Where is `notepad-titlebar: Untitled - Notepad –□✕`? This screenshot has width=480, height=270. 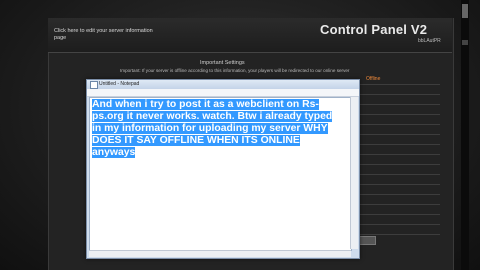 notepad-titlebar: Untitled - Notepad –□✕ is located at coordinates (223, 88).